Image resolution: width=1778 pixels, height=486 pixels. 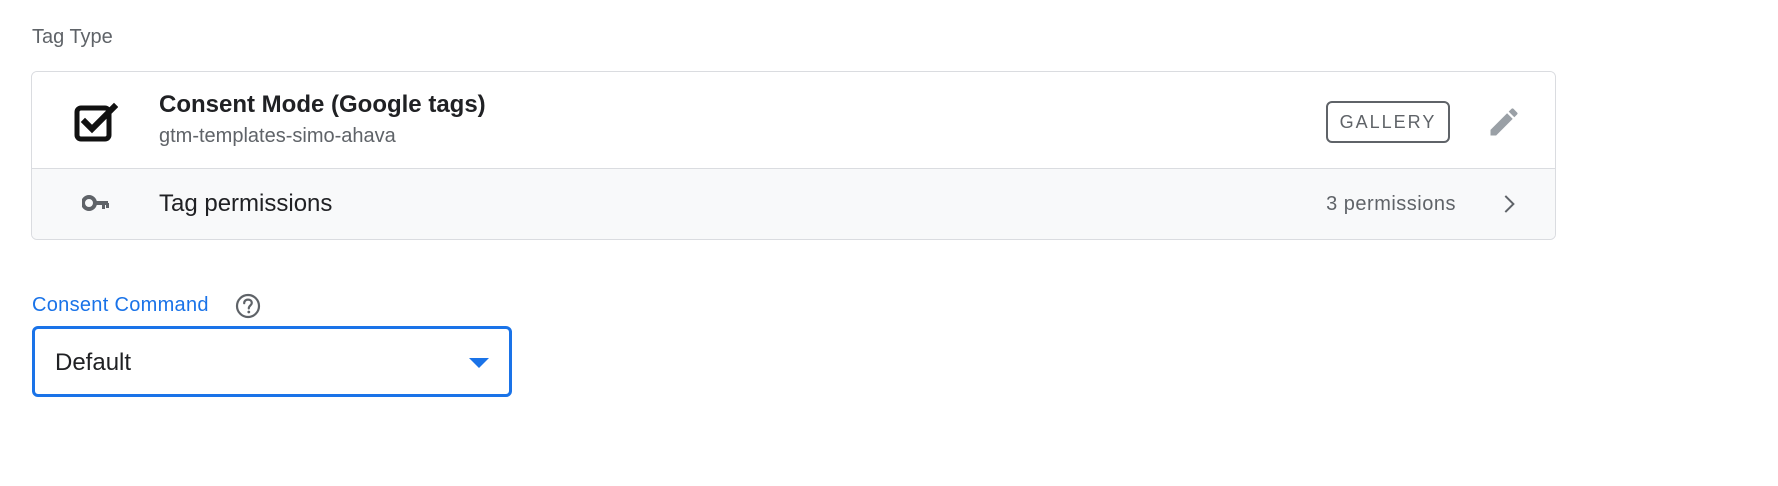 I want to click on tag-template-subtitle: gtm-templates-simo-ahava, so click(x=277, y=136).